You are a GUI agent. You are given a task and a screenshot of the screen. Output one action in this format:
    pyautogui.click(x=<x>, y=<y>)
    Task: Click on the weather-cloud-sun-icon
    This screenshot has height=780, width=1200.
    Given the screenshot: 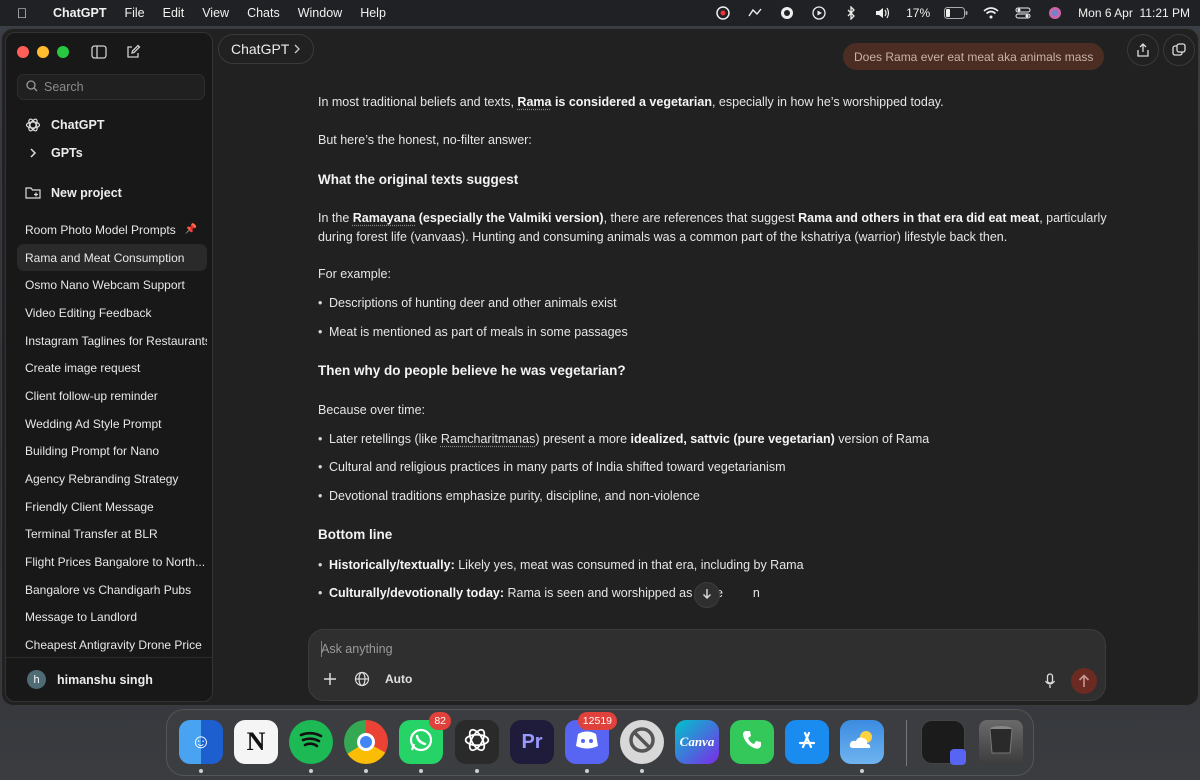 What is the action you would take?
    pyautogui.click(x=862, y=742)
    